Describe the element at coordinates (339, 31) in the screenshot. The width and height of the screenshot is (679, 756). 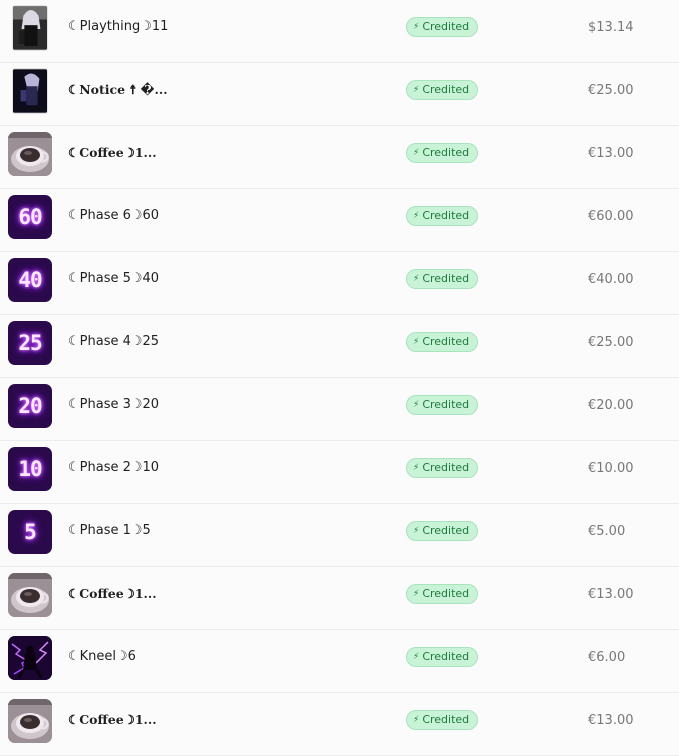
I see `transaction-row: ☾Plaything☽11 ⚡ Credited $13.14` at that location.